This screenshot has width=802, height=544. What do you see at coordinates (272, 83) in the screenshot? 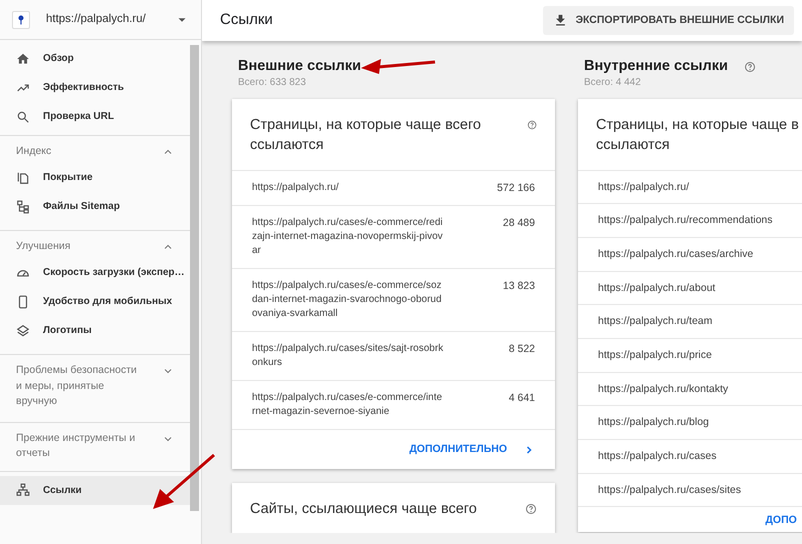
I see `total-count: Всего: 633 823` at bounding box center [272, 83].